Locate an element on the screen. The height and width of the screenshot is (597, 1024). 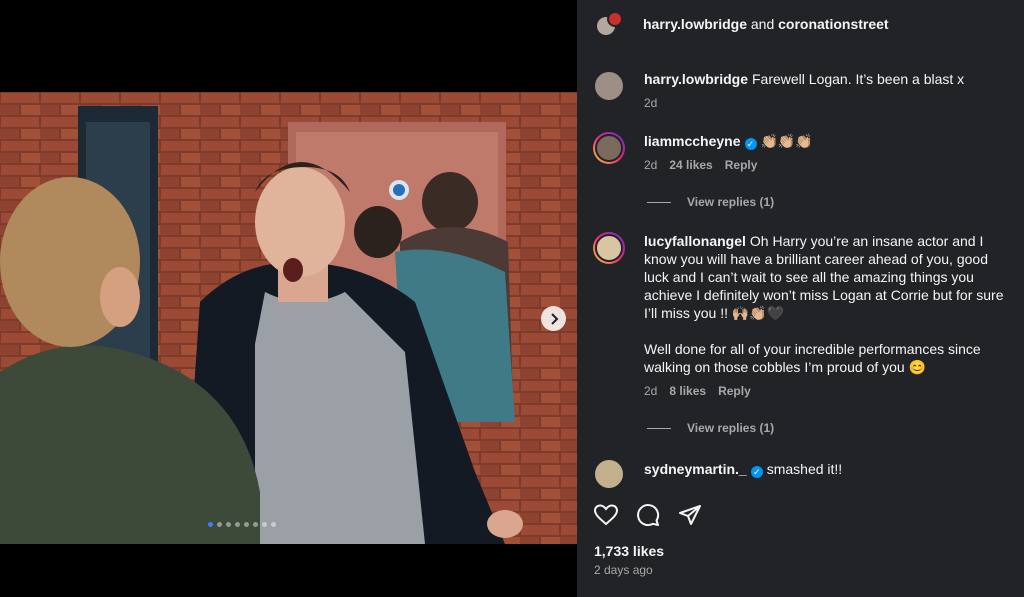
post-authors: harry.lowbridge and coronationstreet is located at coordinates (766, 24).